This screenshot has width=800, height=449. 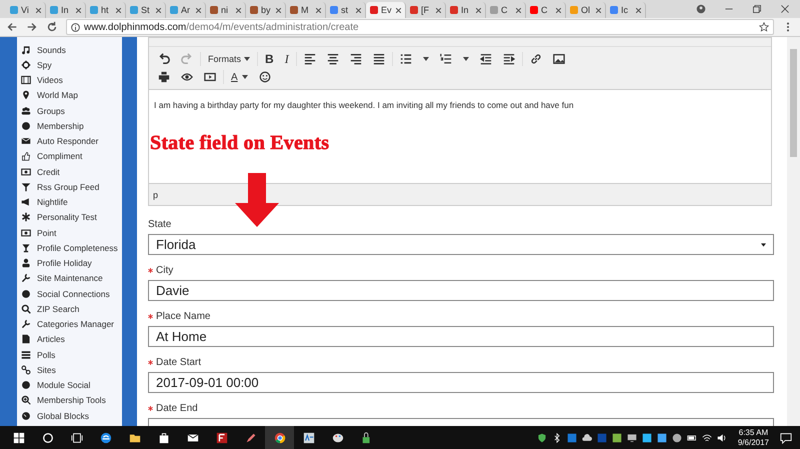 I want to click on sidebar-item: Nightlife, so click(x=69, y=202).